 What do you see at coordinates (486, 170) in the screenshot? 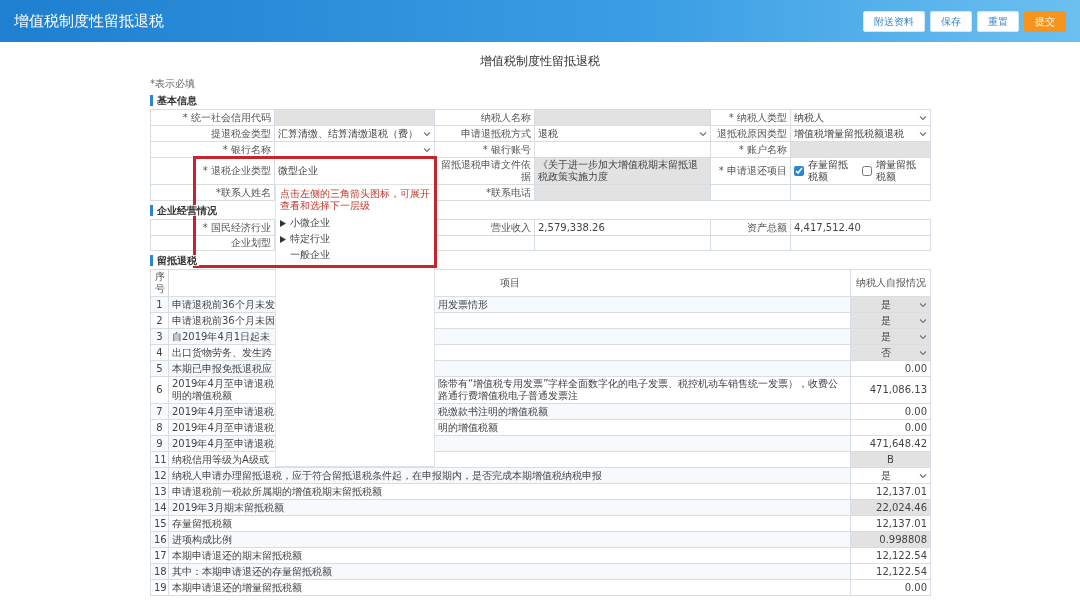
I see `field-label: 留抵退税申请文件依据` at bounding box center [486, 170].